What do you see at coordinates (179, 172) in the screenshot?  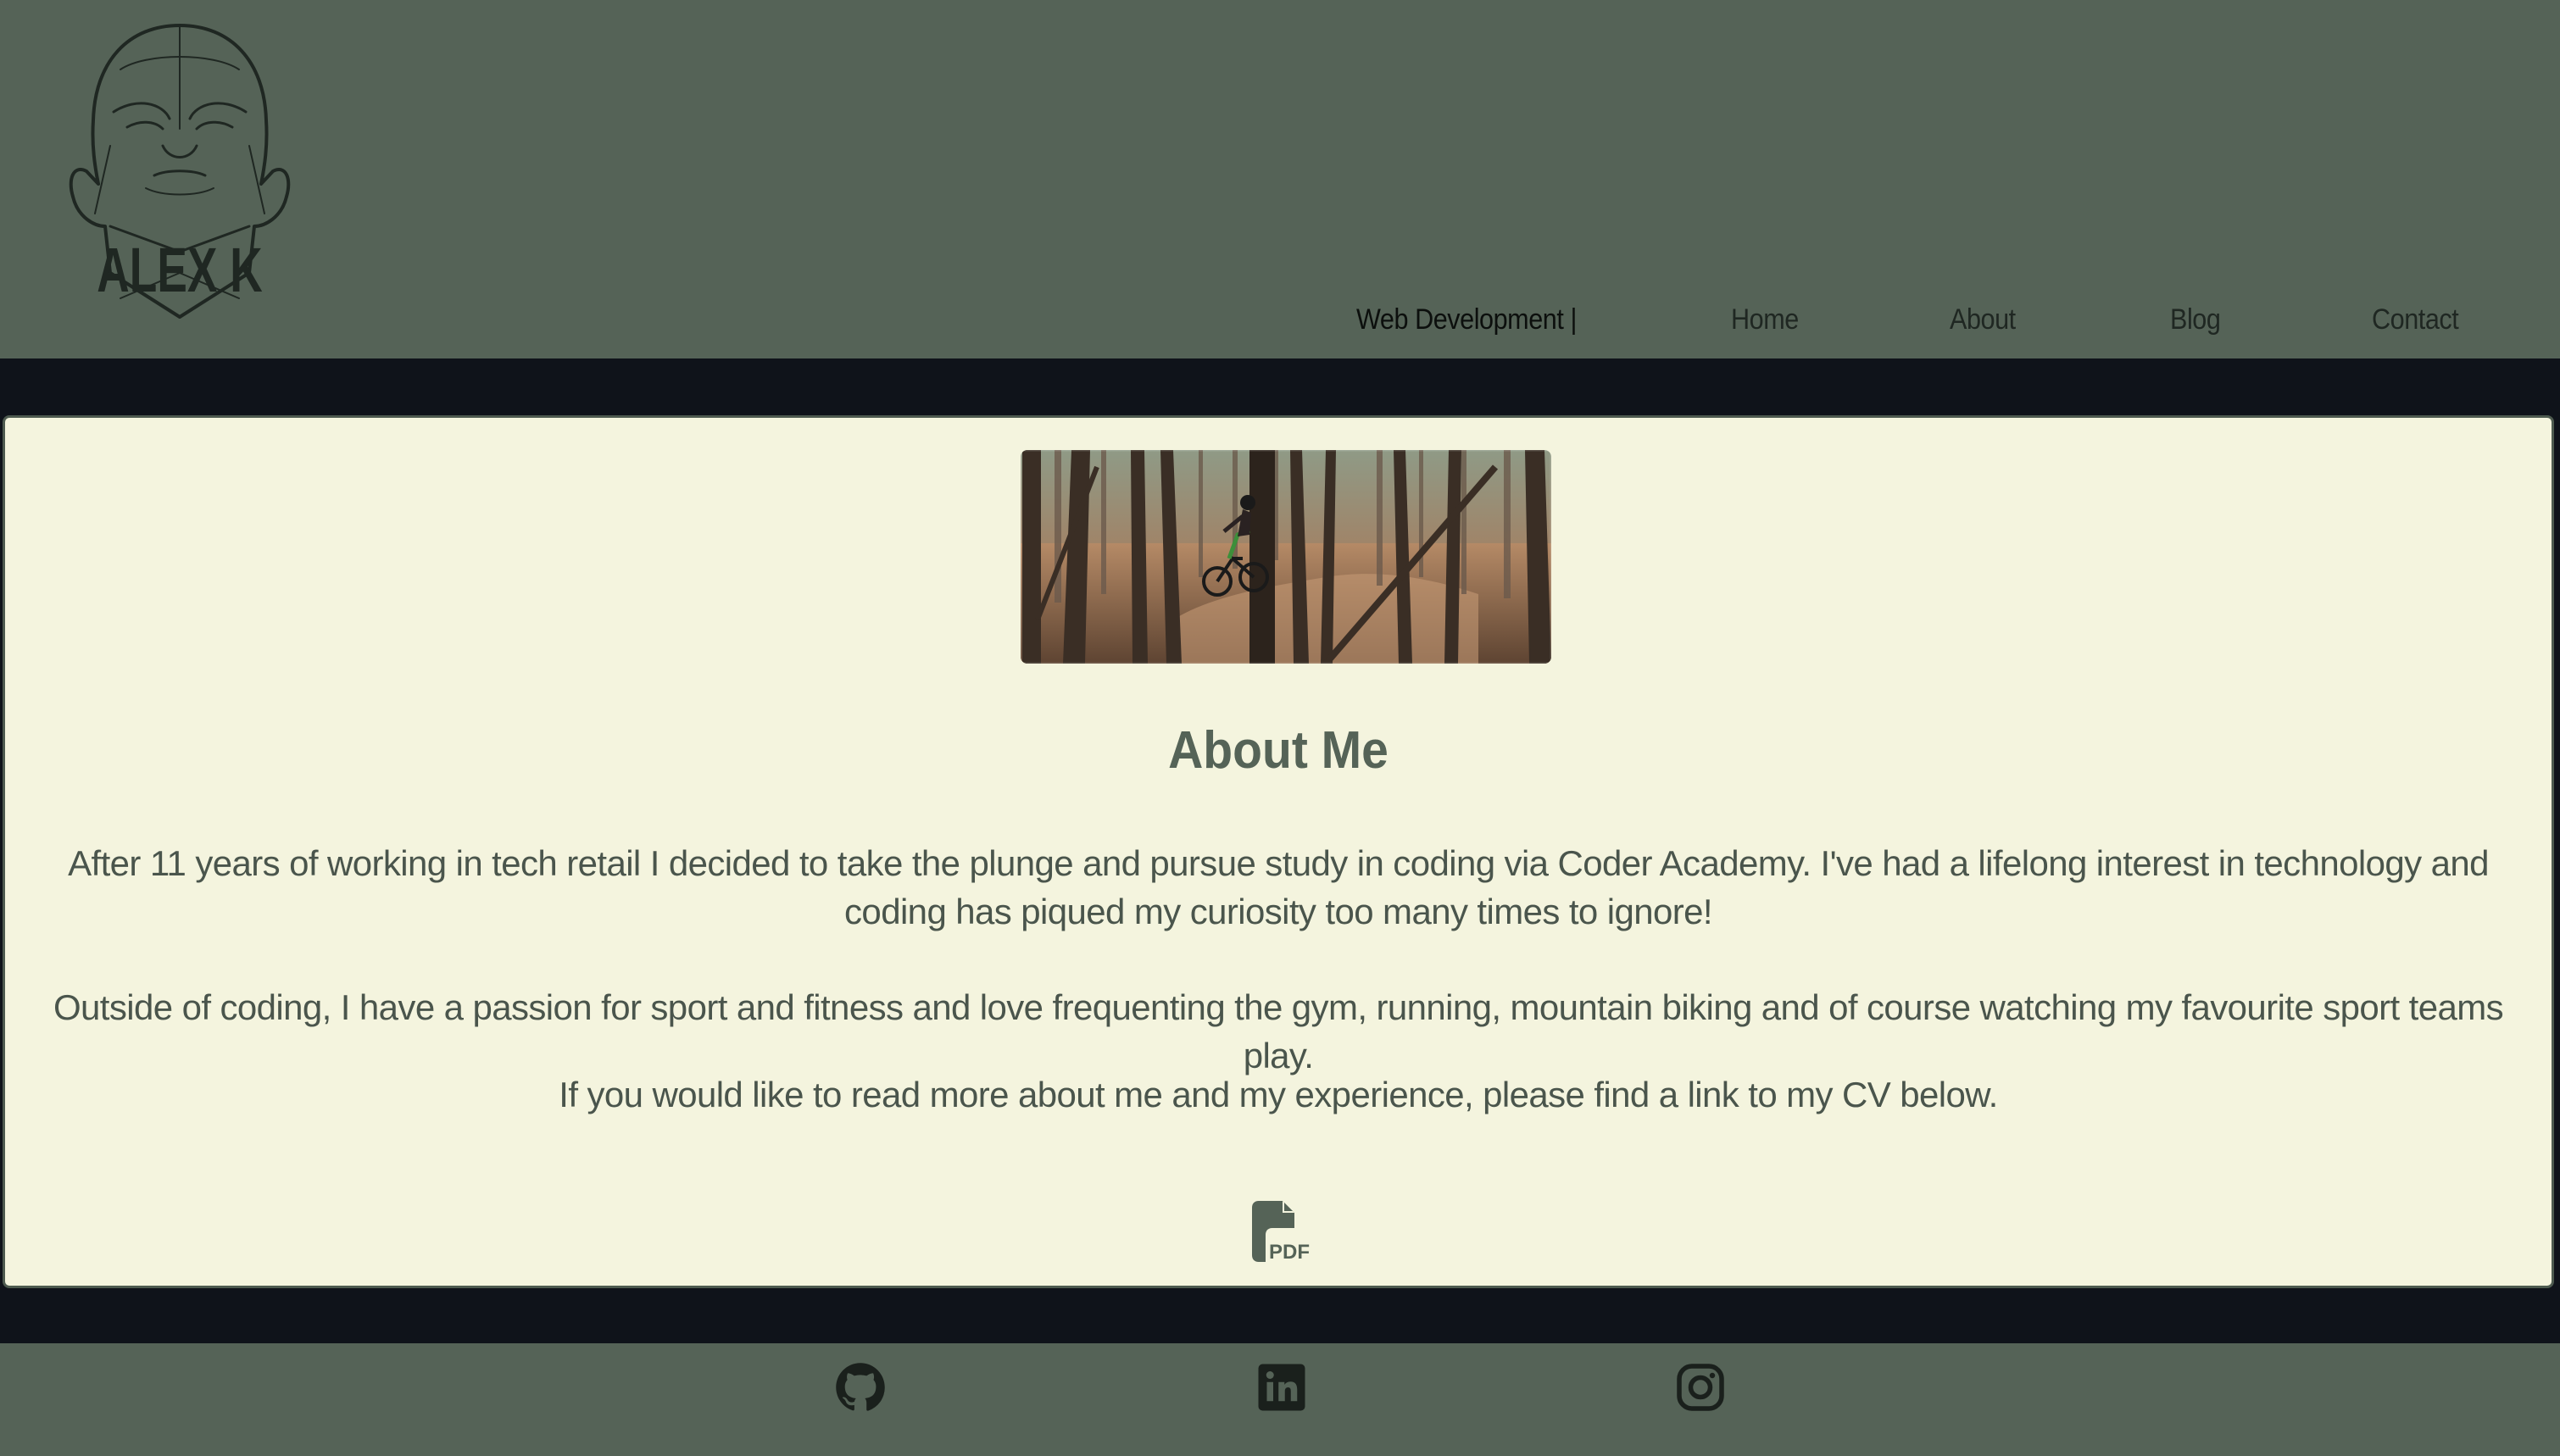 I see `alex-k-logo: ALEX K` at bounding box center [179, 172].